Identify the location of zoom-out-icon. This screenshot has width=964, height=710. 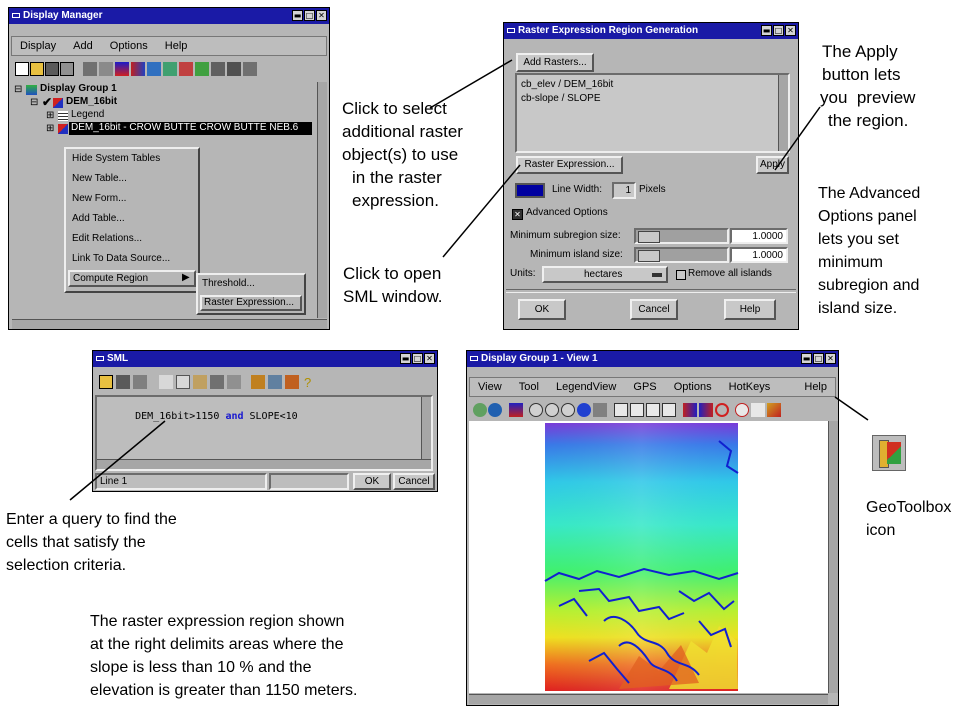
(568, 410).